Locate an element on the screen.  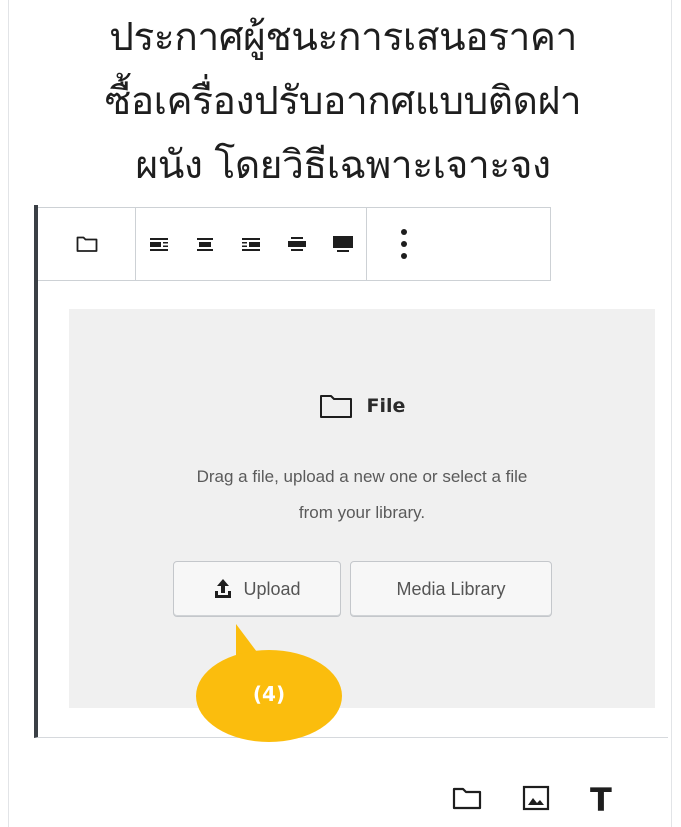
step-callout: (4) is located at coordinates (269, 683).